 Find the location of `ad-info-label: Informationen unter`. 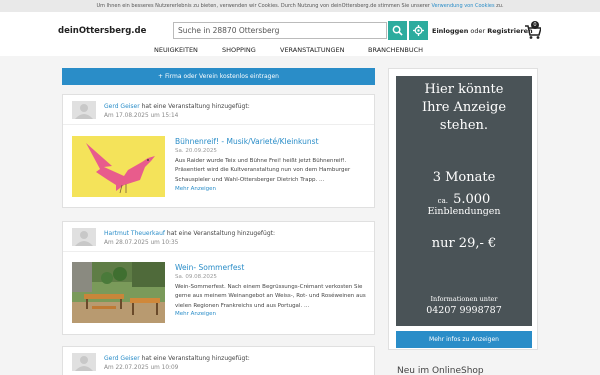

ad-info-label: Informationen unter is located at coordinates (464, 299).